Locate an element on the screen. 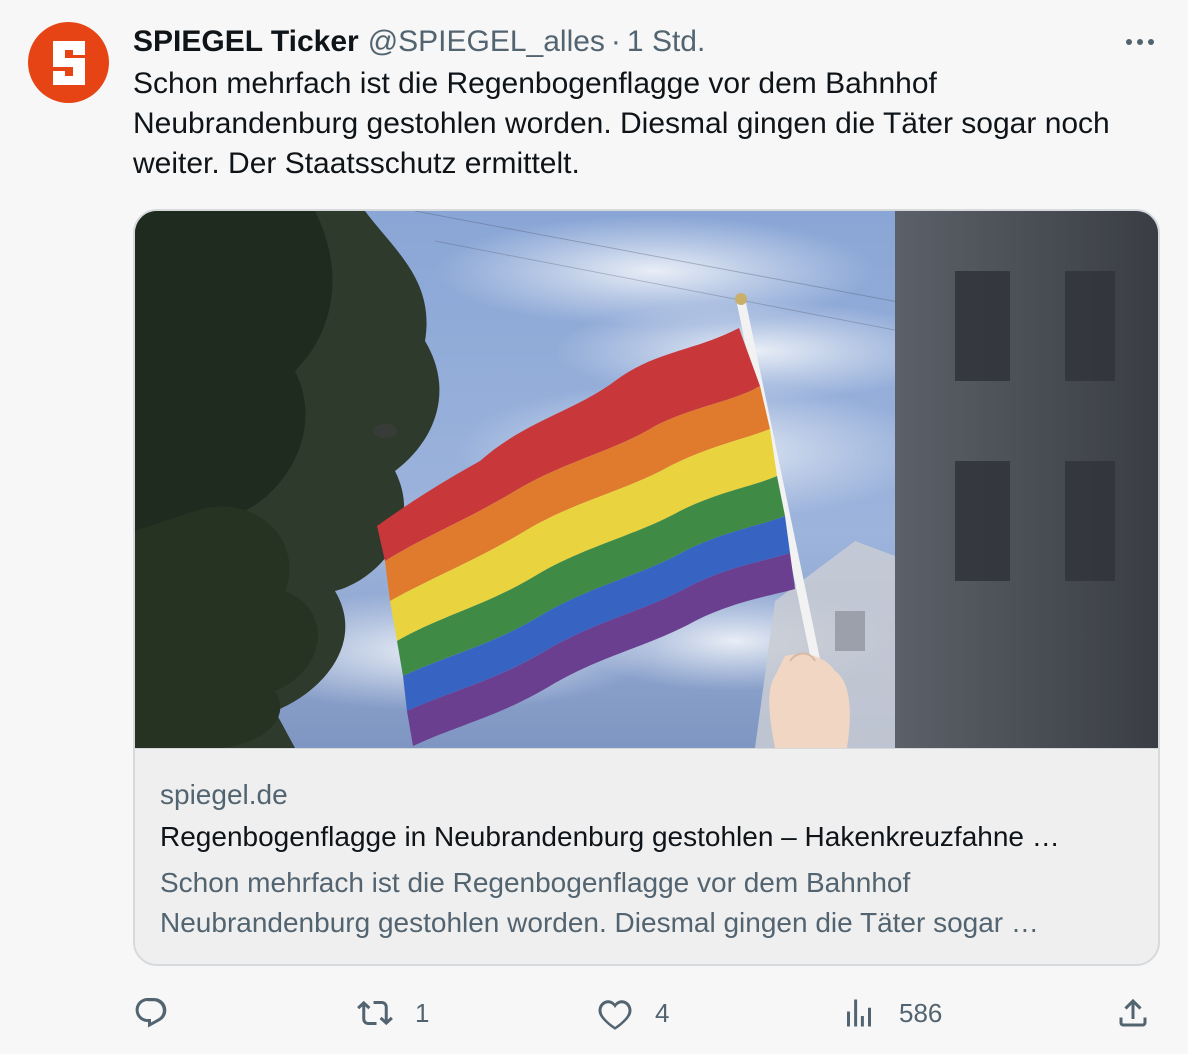 This screenshot has height=1054, width=1188. heart-icon is located at coordinates (615, 1015).